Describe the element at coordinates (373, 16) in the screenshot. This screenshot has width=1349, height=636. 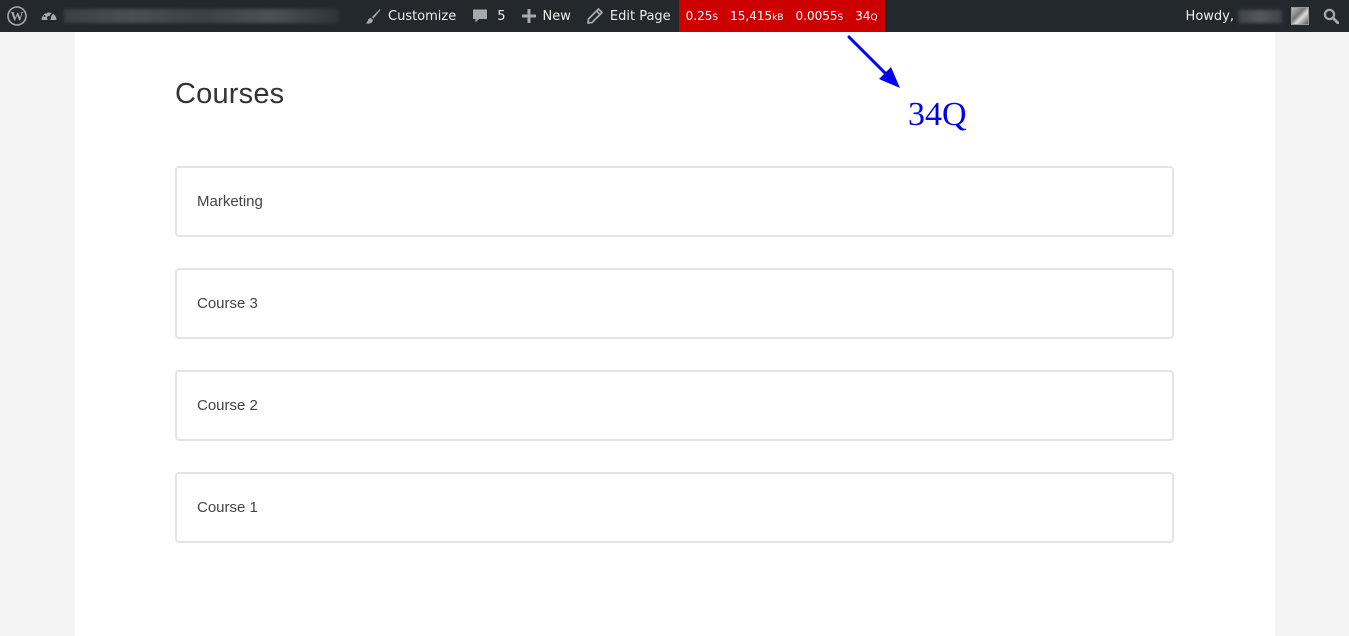
I see `paintbrush-icon` at that location.